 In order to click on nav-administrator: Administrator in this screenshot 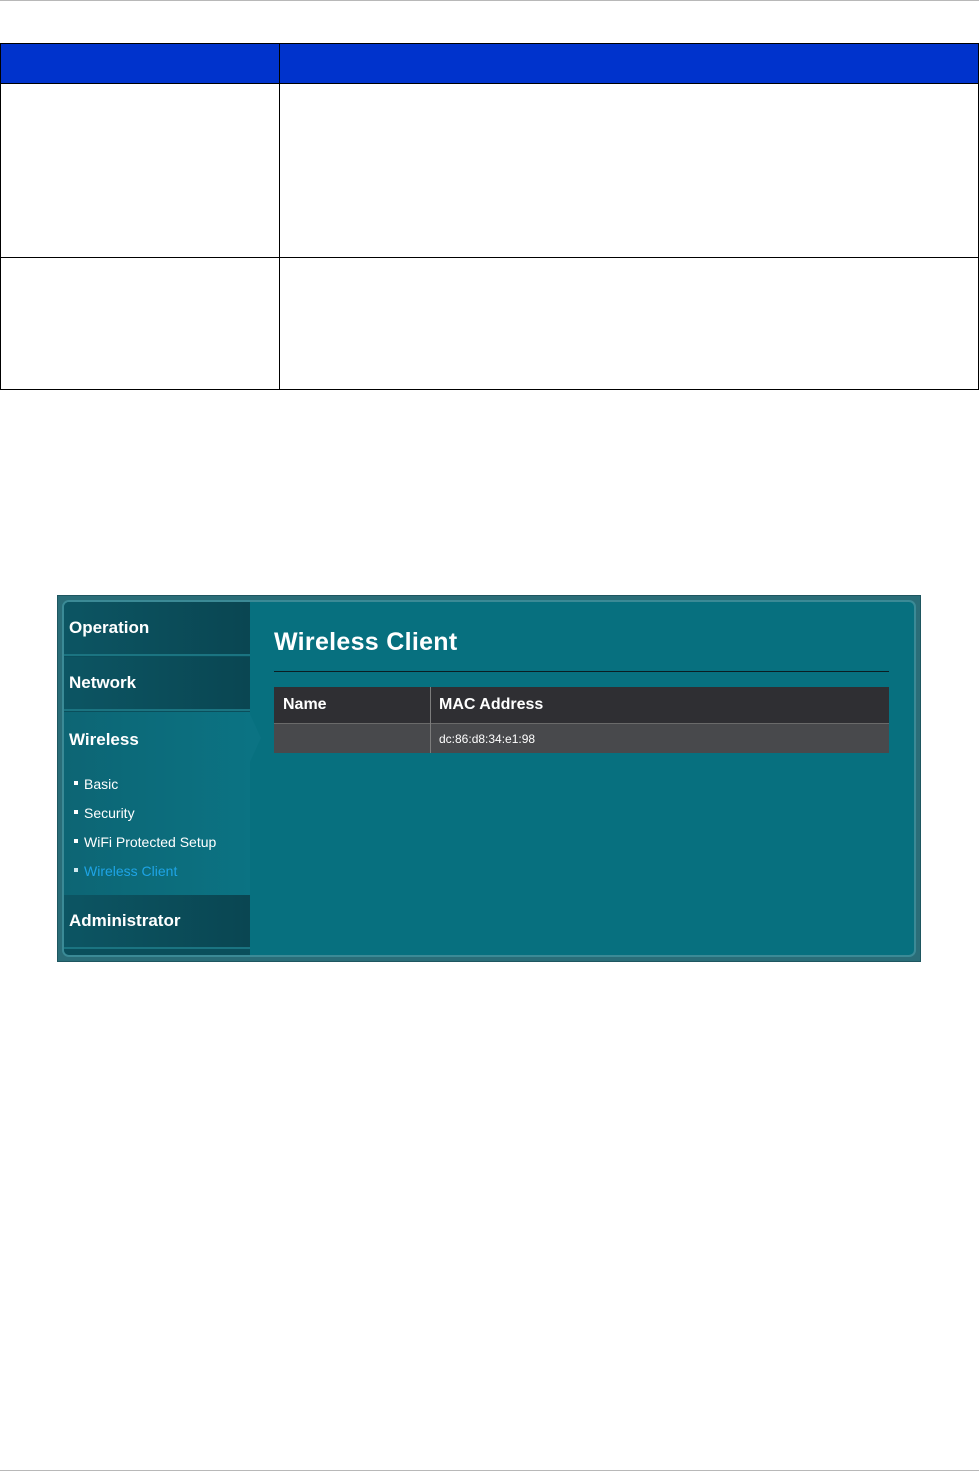, I will do `click(157, 922)`.